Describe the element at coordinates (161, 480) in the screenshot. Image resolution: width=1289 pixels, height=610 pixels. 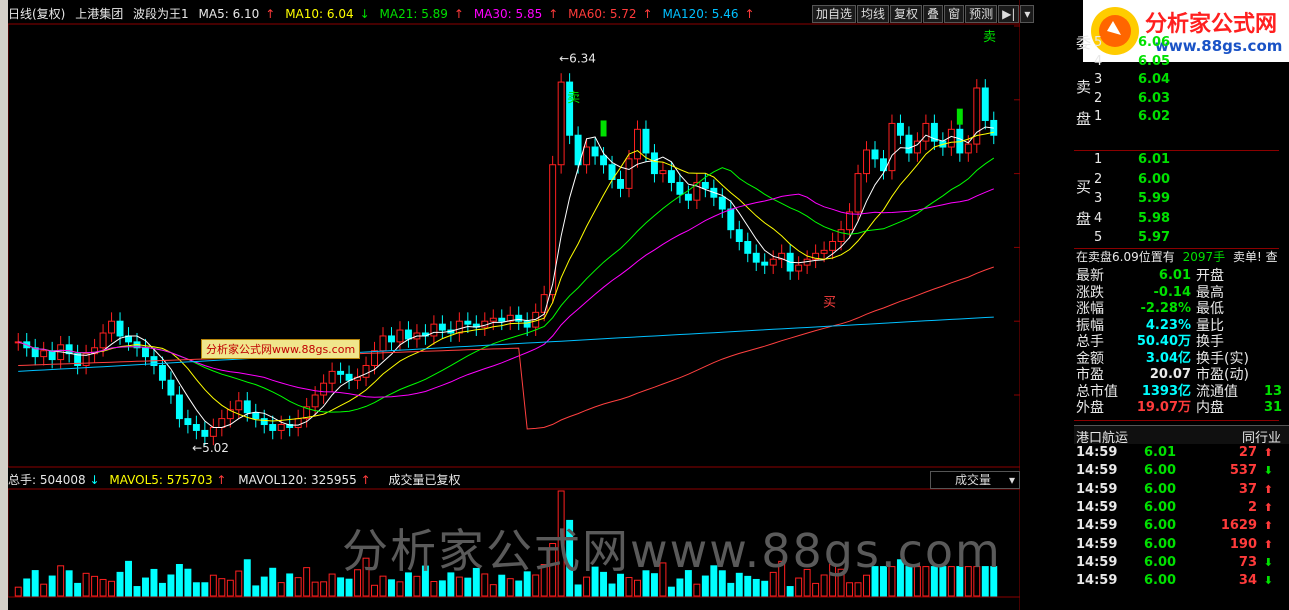
I see `mavol5-readout: MAVOL5: 575703` at that location.